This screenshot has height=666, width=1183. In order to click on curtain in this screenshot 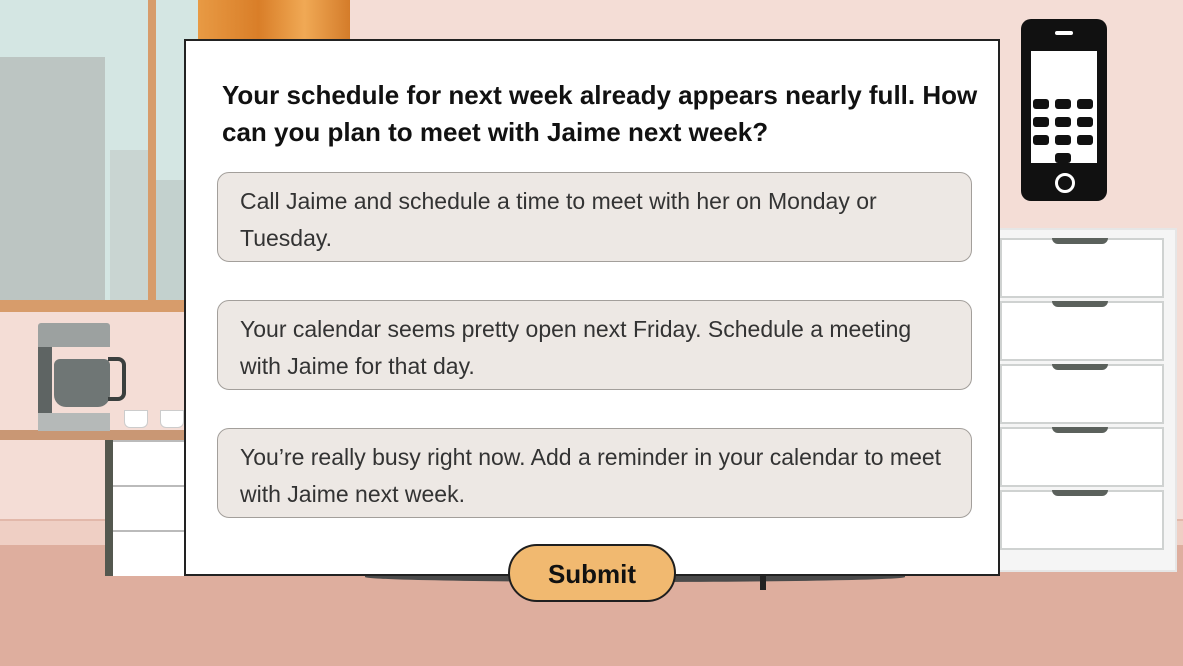, I will do `click(274, 20)`.